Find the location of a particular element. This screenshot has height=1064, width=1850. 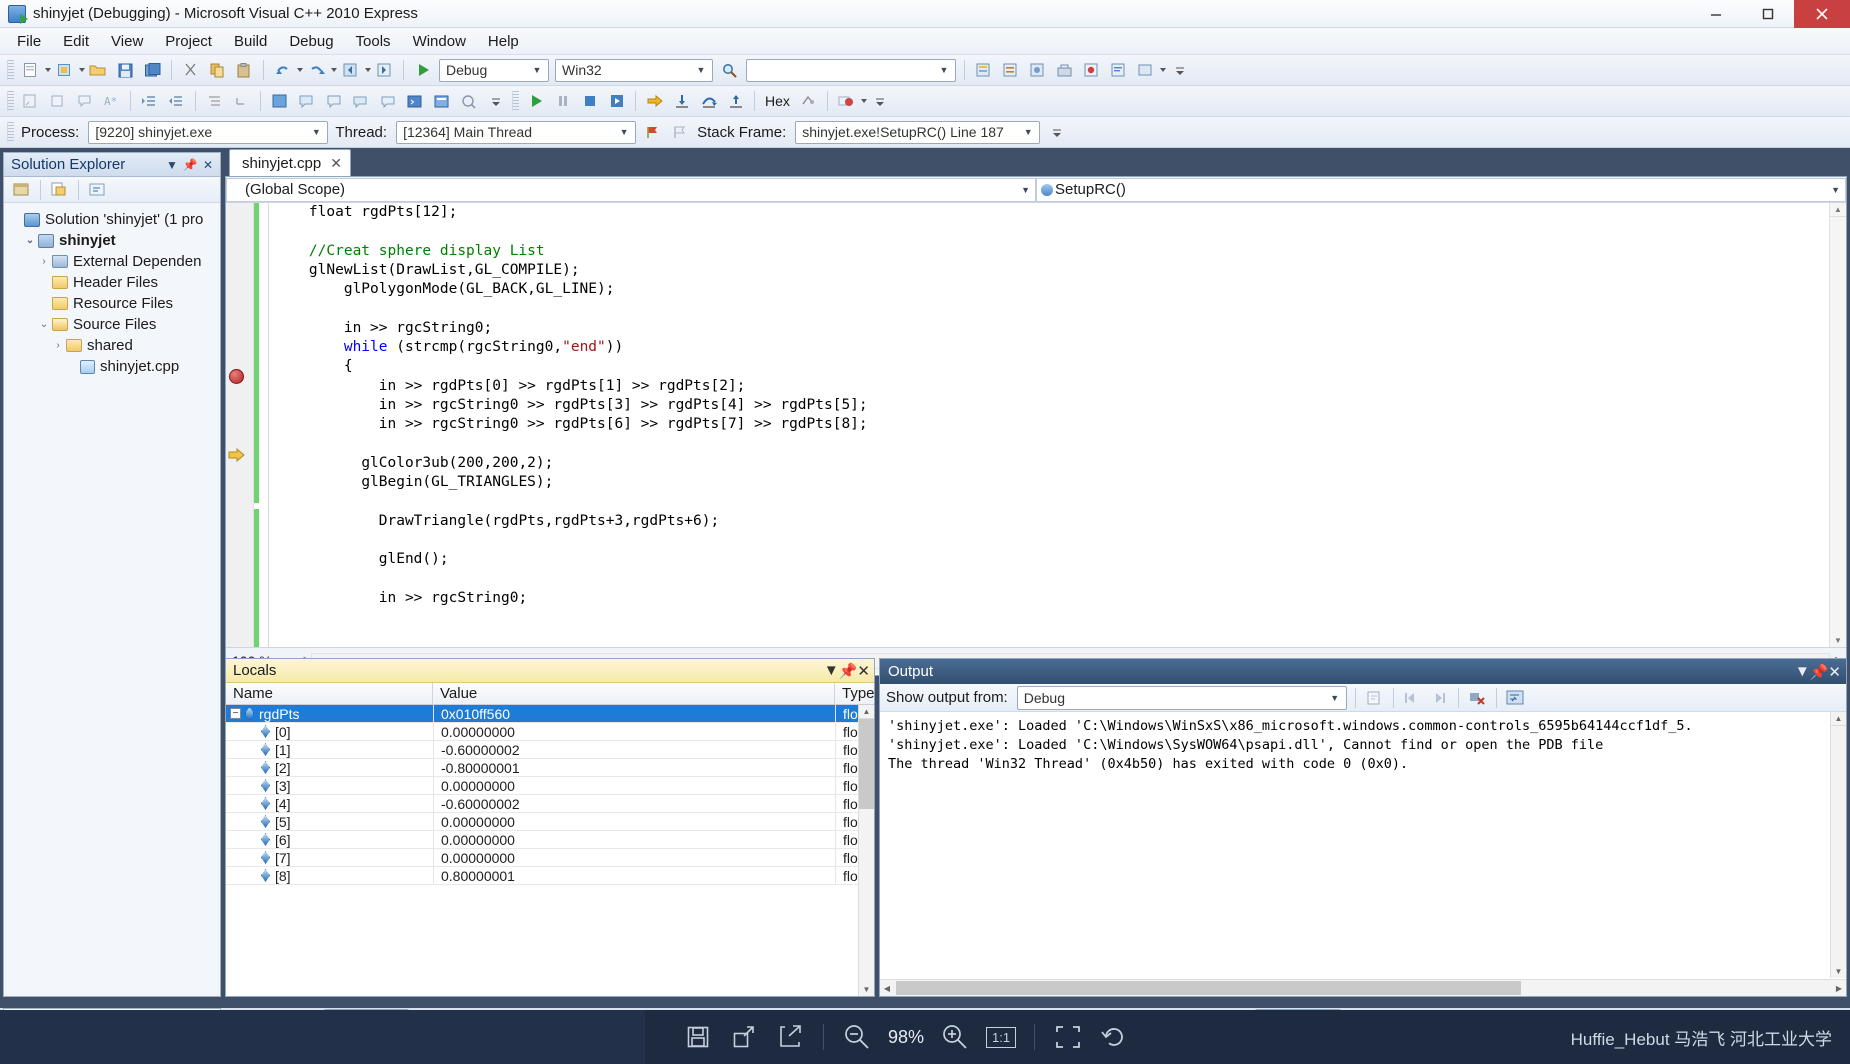

navigate-backward-icon is located at coordinates (350, 70).